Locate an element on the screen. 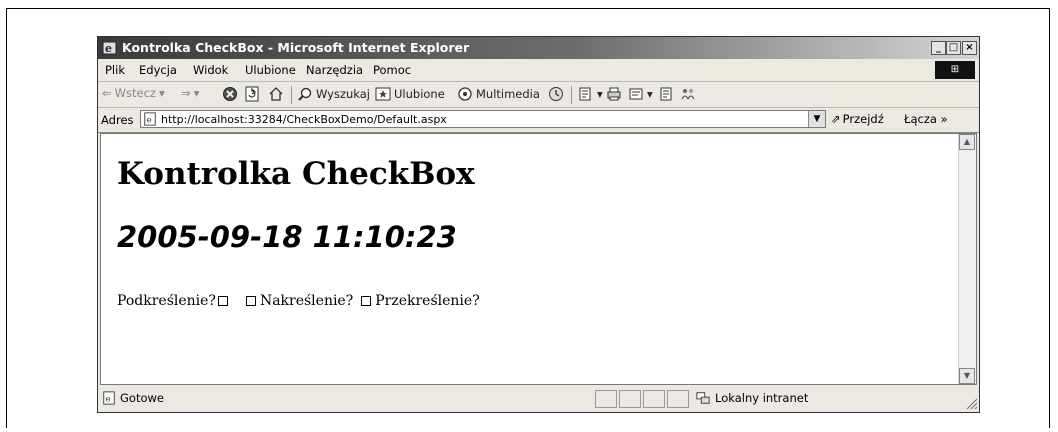 This screenshot has height=432, width=1058. discuss-icon is located at coordinates (666, 94).